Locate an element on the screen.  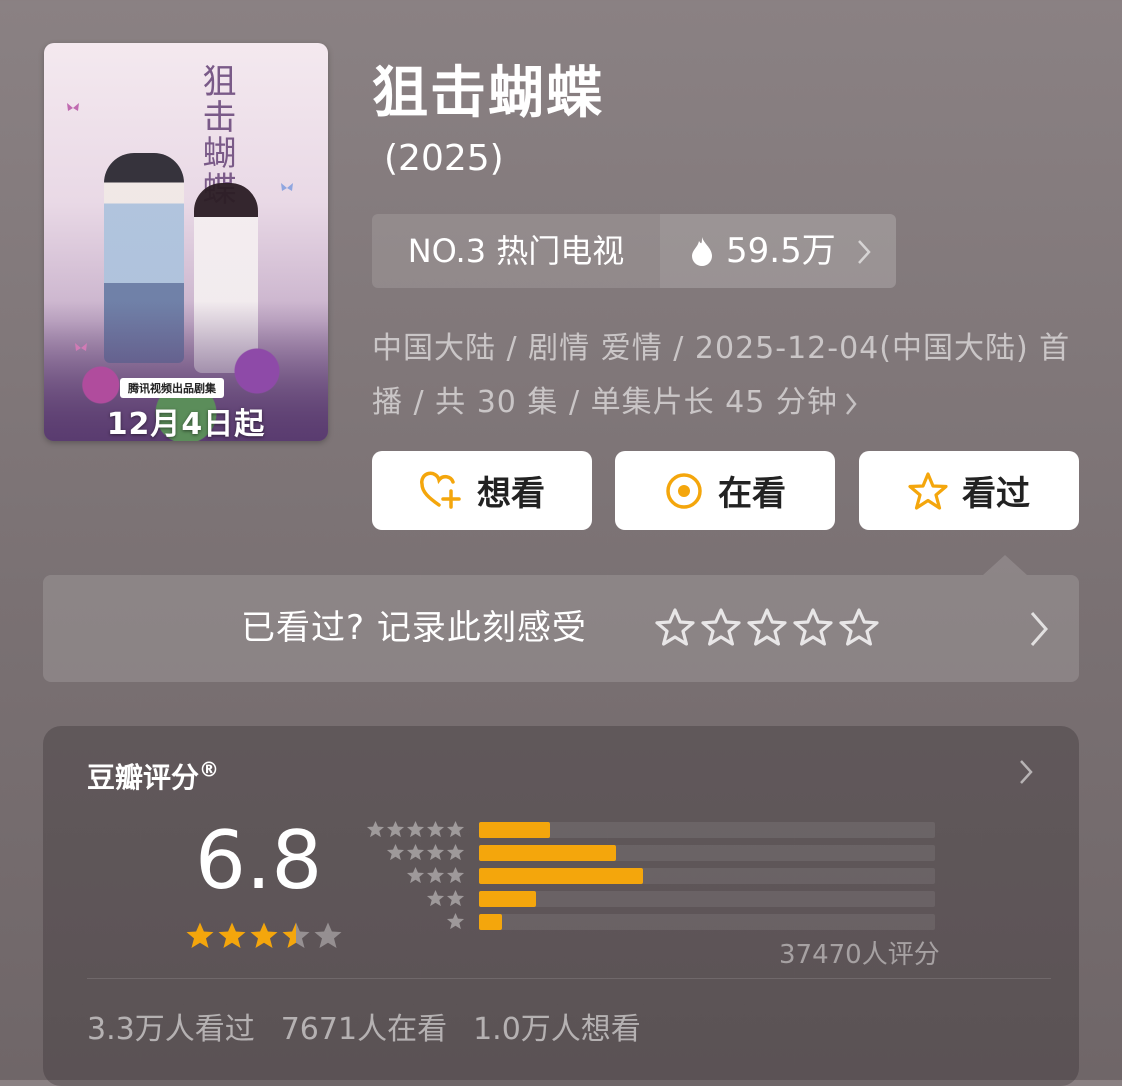
score-stars is located at coordinates (264, 936).